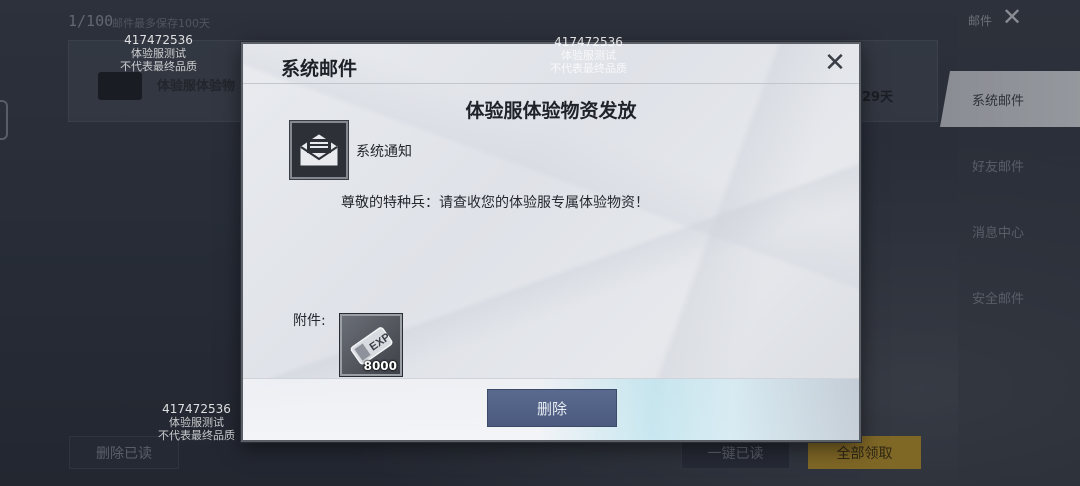  Describe the element at coordinates (551, 111) in the screenshot. I see `mail-subject: 体验服体验物资发放` at that location.